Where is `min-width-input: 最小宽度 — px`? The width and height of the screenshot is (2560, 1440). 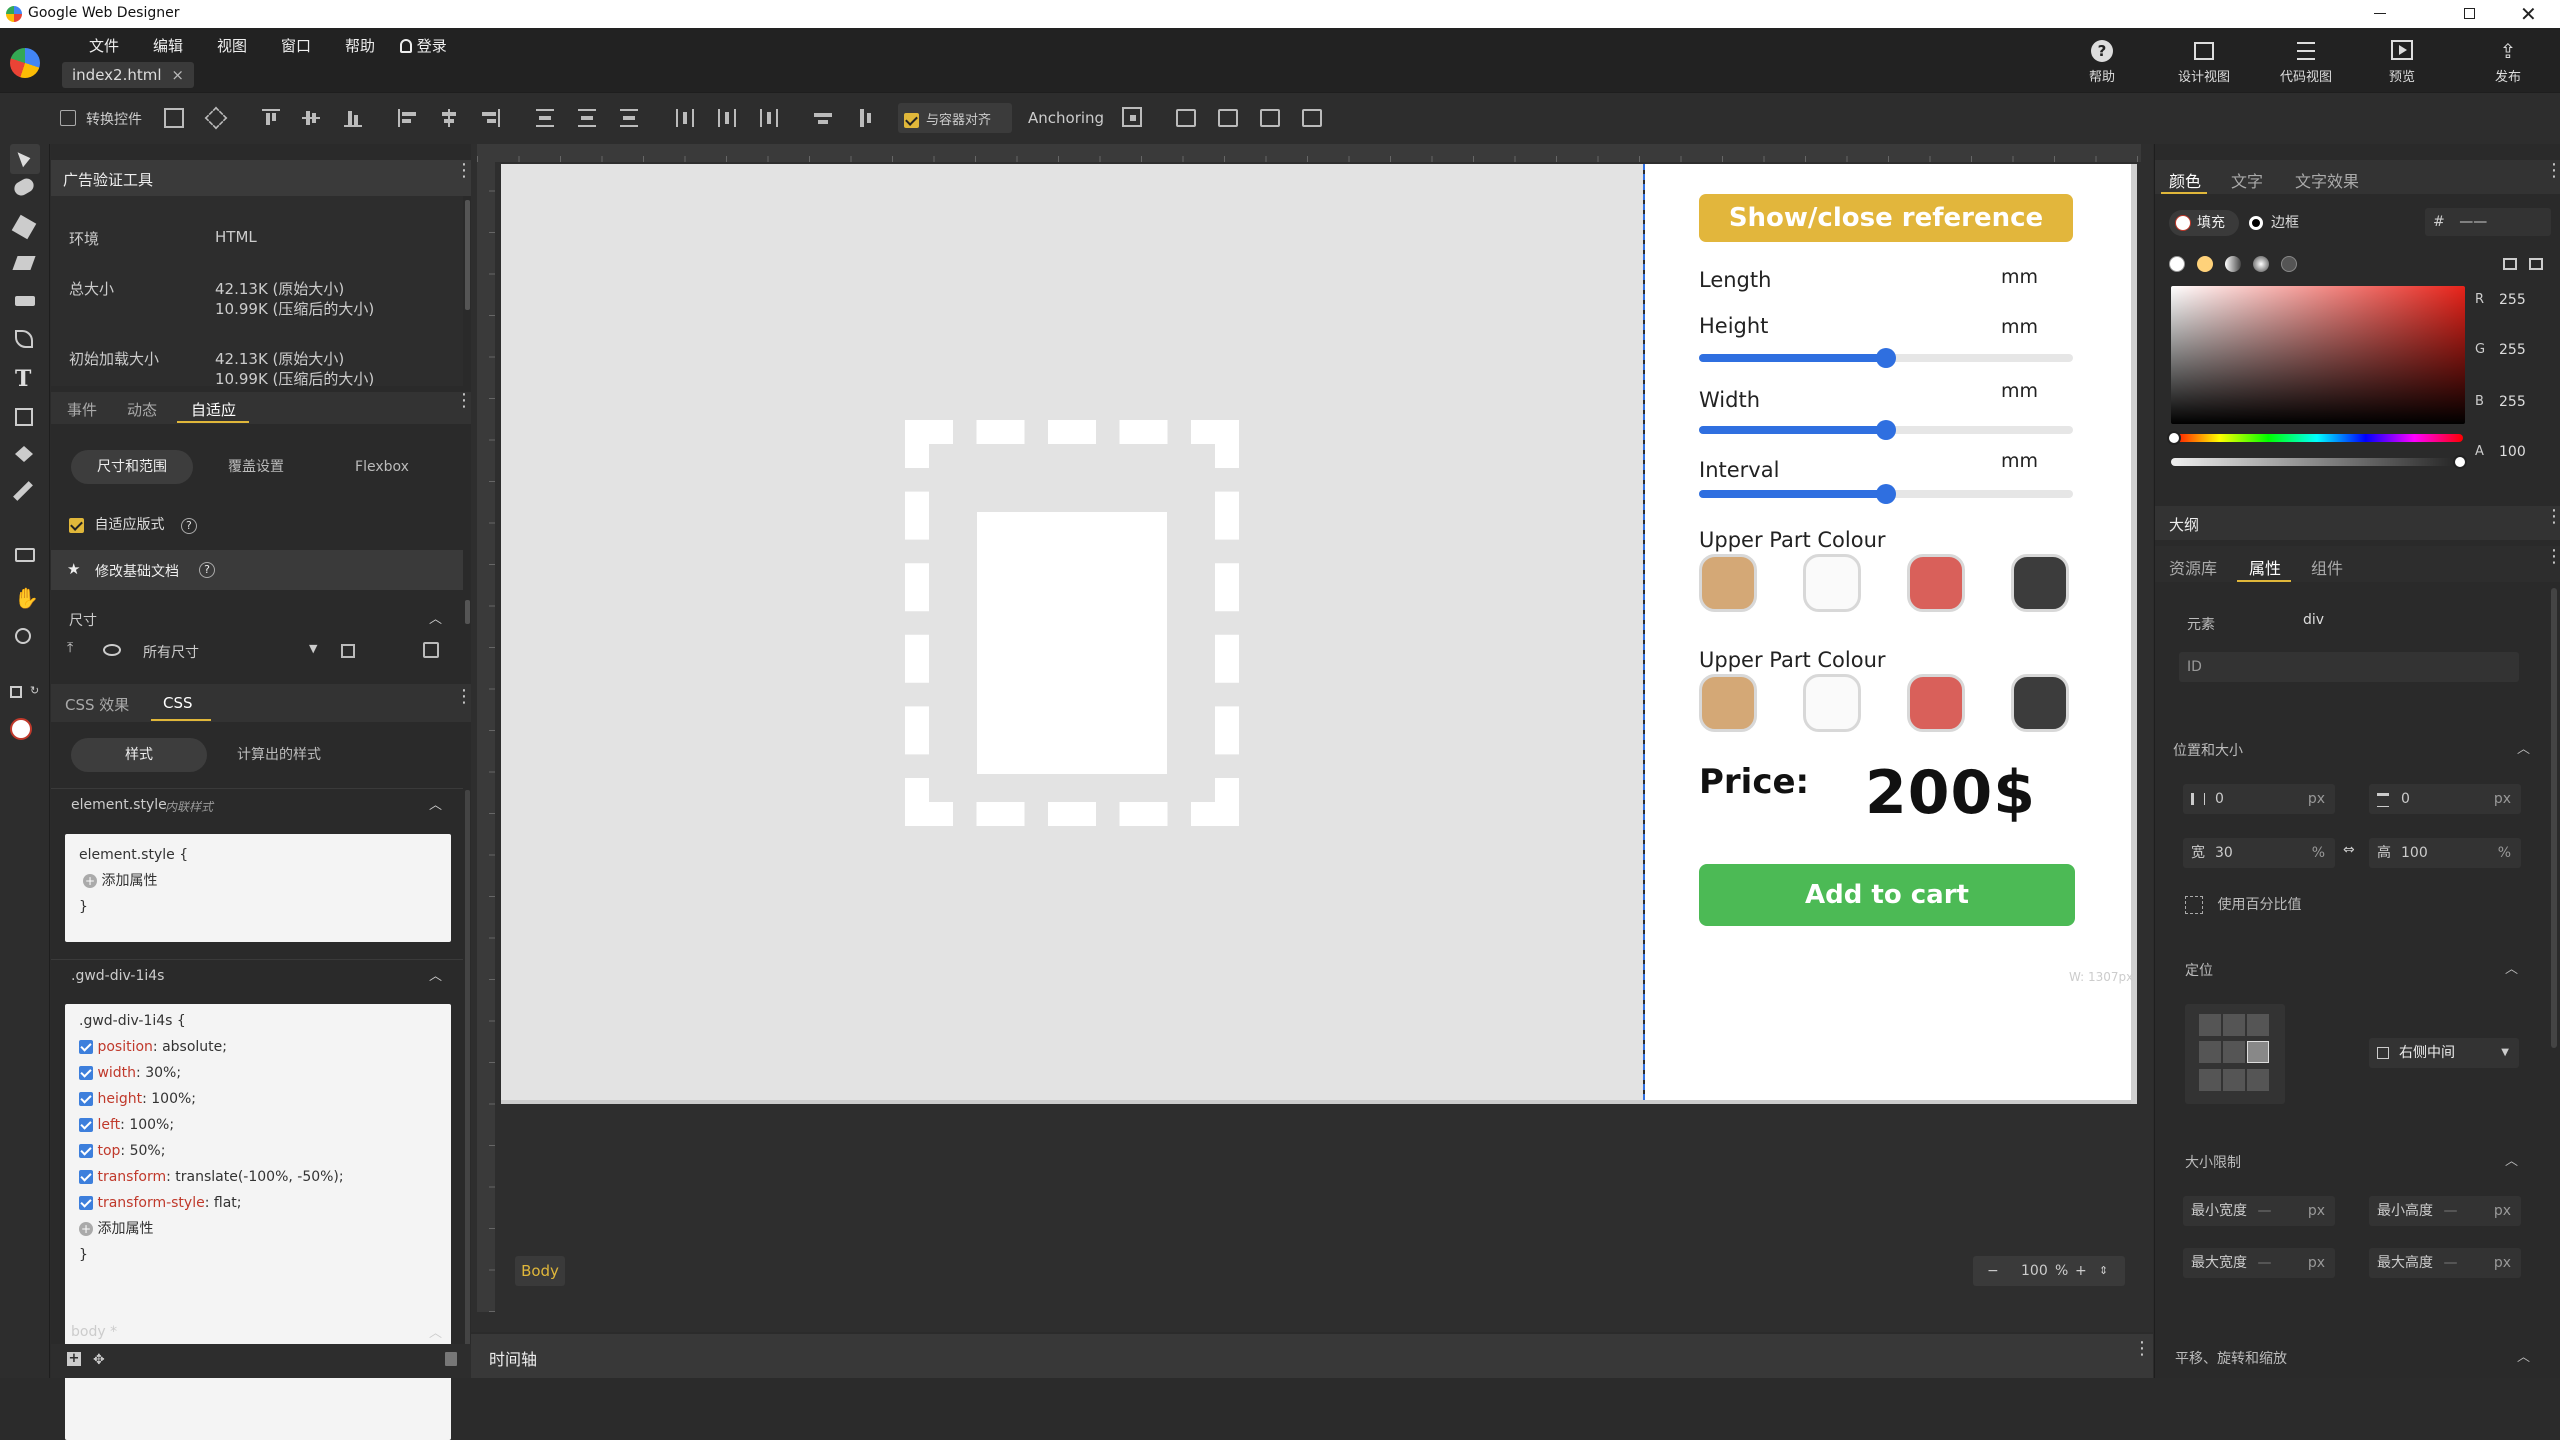
min-width-input: 最小宽度 — px is located at coordinates (2259, 1211).